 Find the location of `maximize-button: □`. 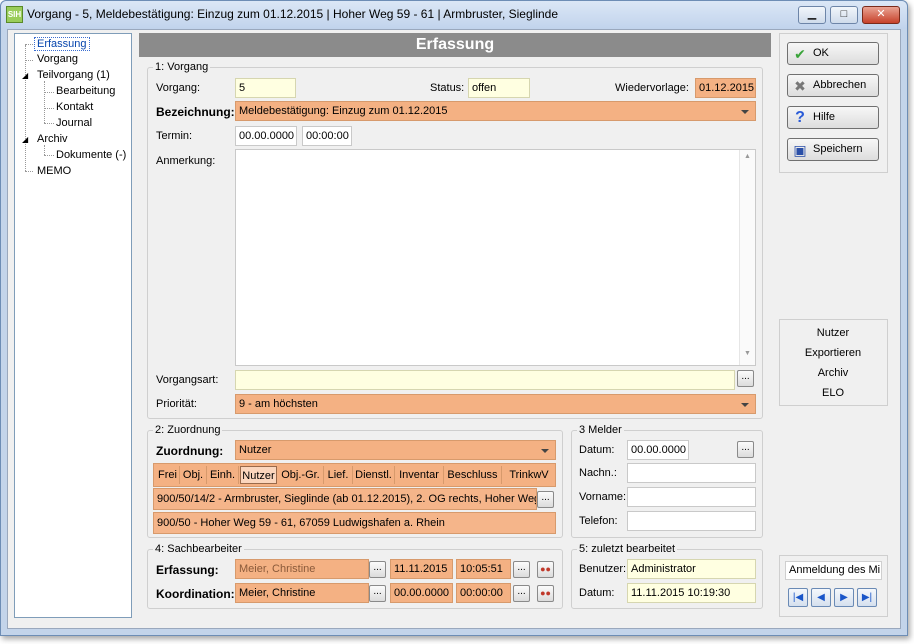

maximize-button: □ is located at coordinates (844, 15).